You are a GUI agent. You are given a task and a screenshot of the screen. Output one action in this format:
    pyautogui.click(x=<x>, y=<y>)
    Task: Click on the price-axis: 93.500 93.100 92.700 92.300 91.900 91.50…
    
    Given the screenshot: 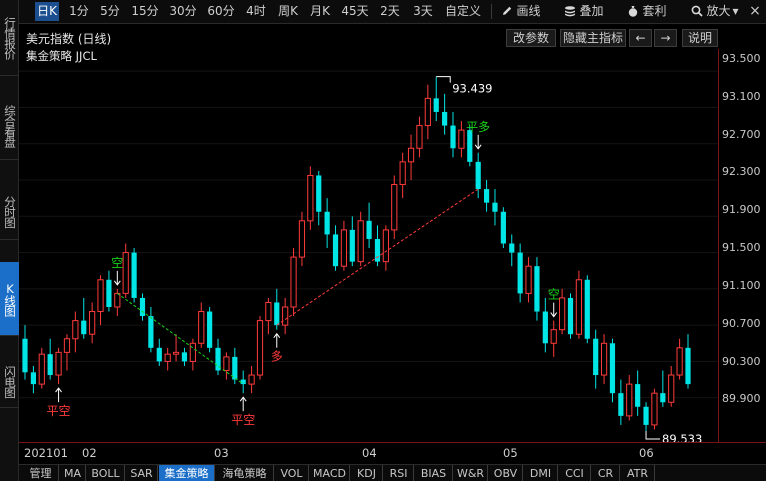 What is the action you would take?
    pyautogui.click(x=742, y=245)
    